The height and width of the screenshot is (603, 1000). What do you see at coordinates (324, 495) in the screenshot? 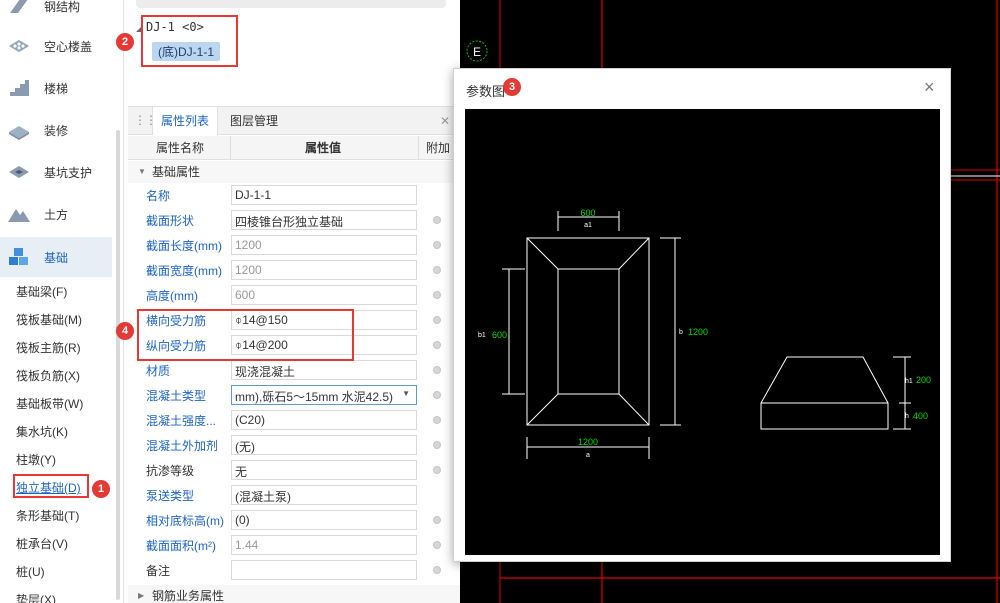
I see `prop-value-input: (混凝土泵)` at bounding box center [324, 495].